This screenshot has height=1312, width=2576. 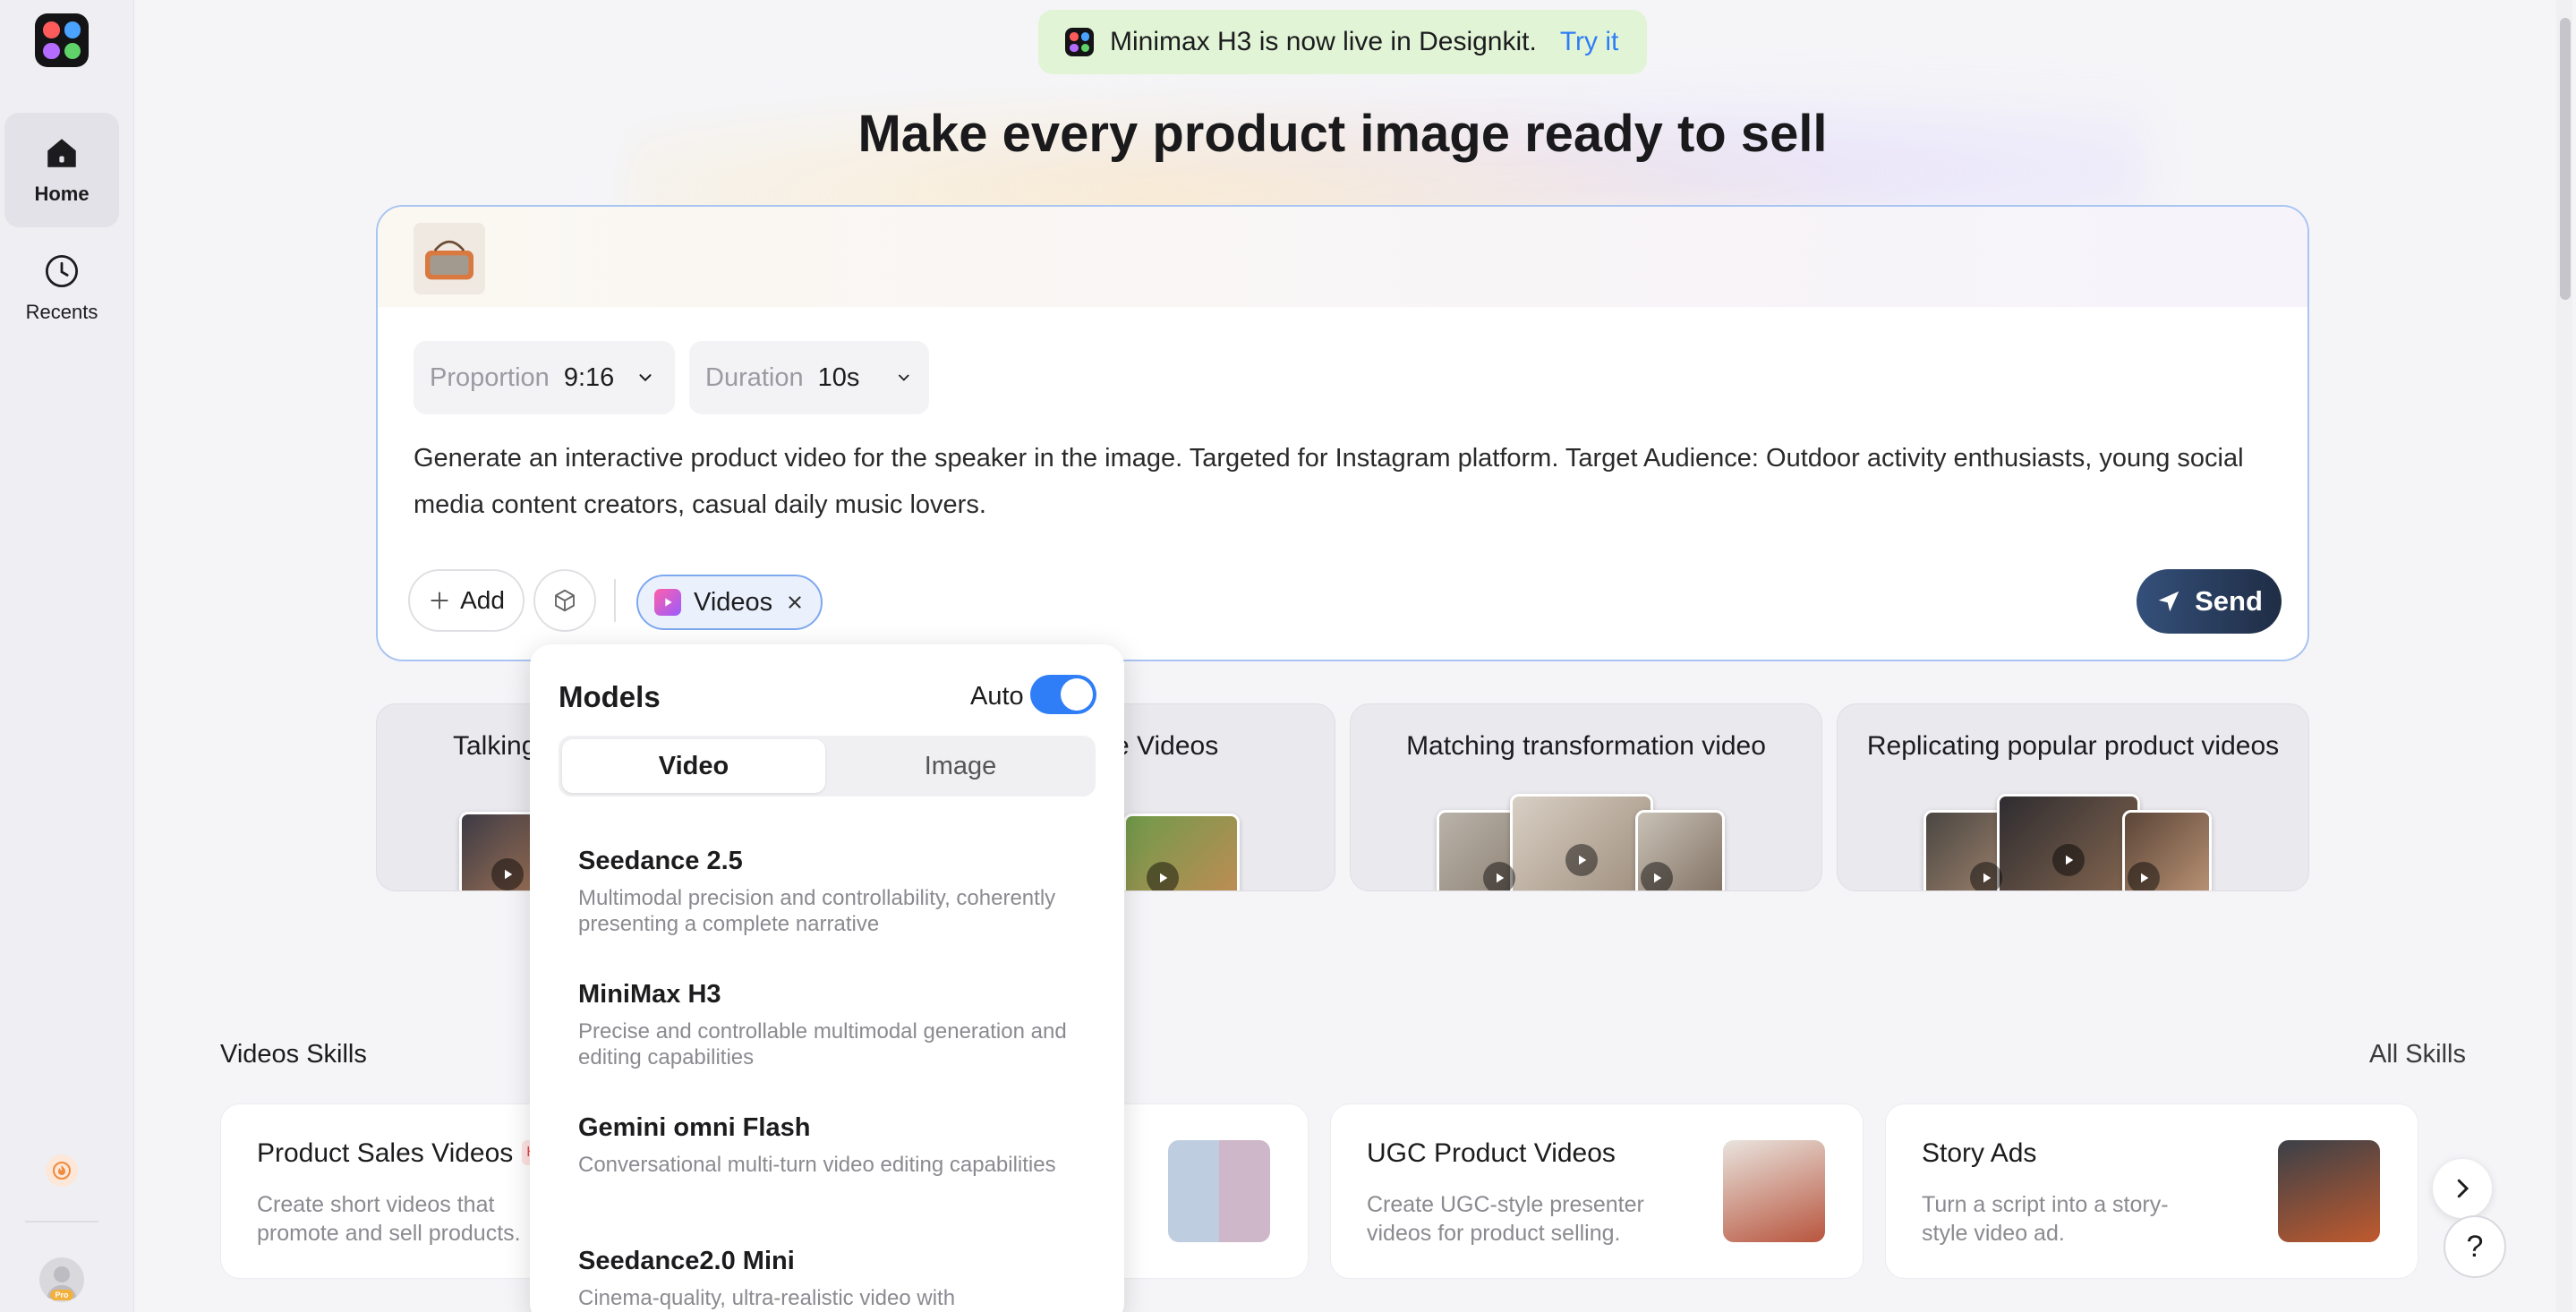 What do you see at coordinates (293, 1054) in the screenshot?
I see `section-title: Videos Skills` at bounding box center [293, 1054].